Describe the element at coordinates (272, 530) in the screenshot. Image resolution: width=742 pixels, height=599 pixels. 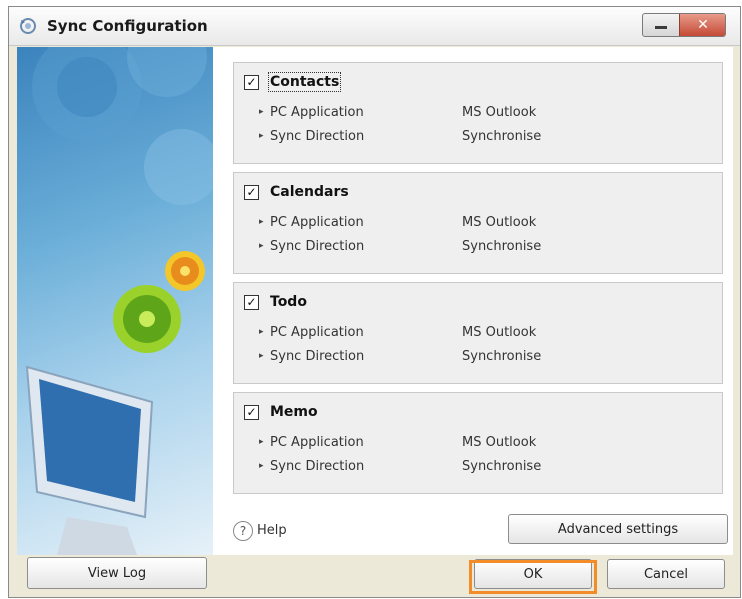
I see `help-label: Help` at that location.